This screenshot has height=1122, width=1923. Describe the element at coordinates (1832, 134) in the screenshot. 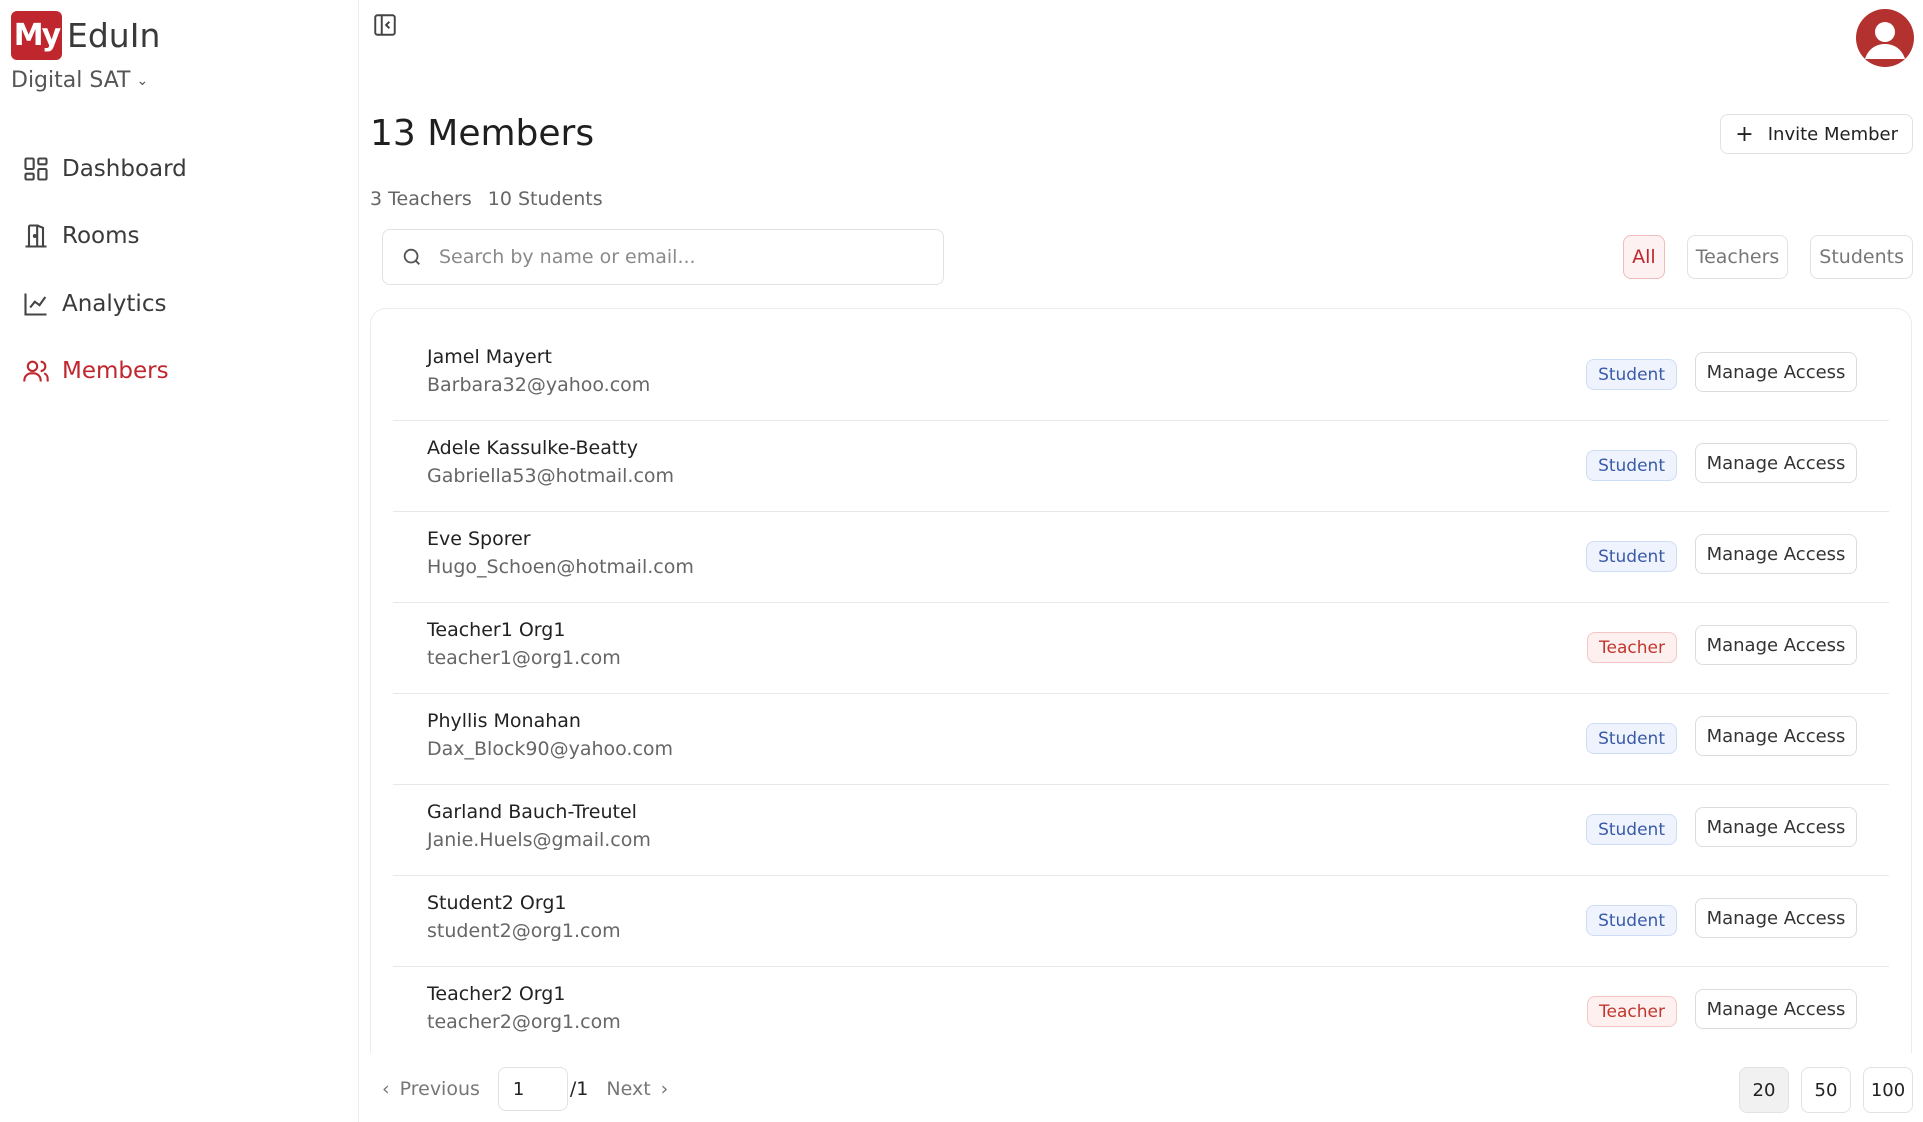

I see `invite-member-label: Invite Member` at that location.